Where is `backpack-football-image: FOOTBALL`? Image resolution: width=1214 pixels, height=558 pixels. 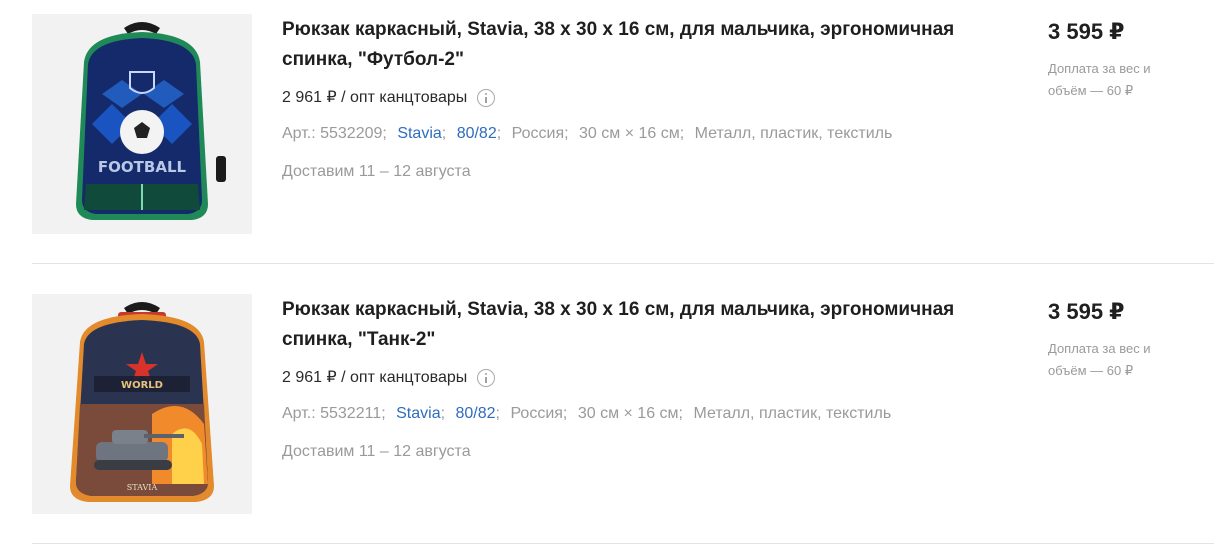 backpack-football-image: FOOTBALL is located at coordinates (151, 121).